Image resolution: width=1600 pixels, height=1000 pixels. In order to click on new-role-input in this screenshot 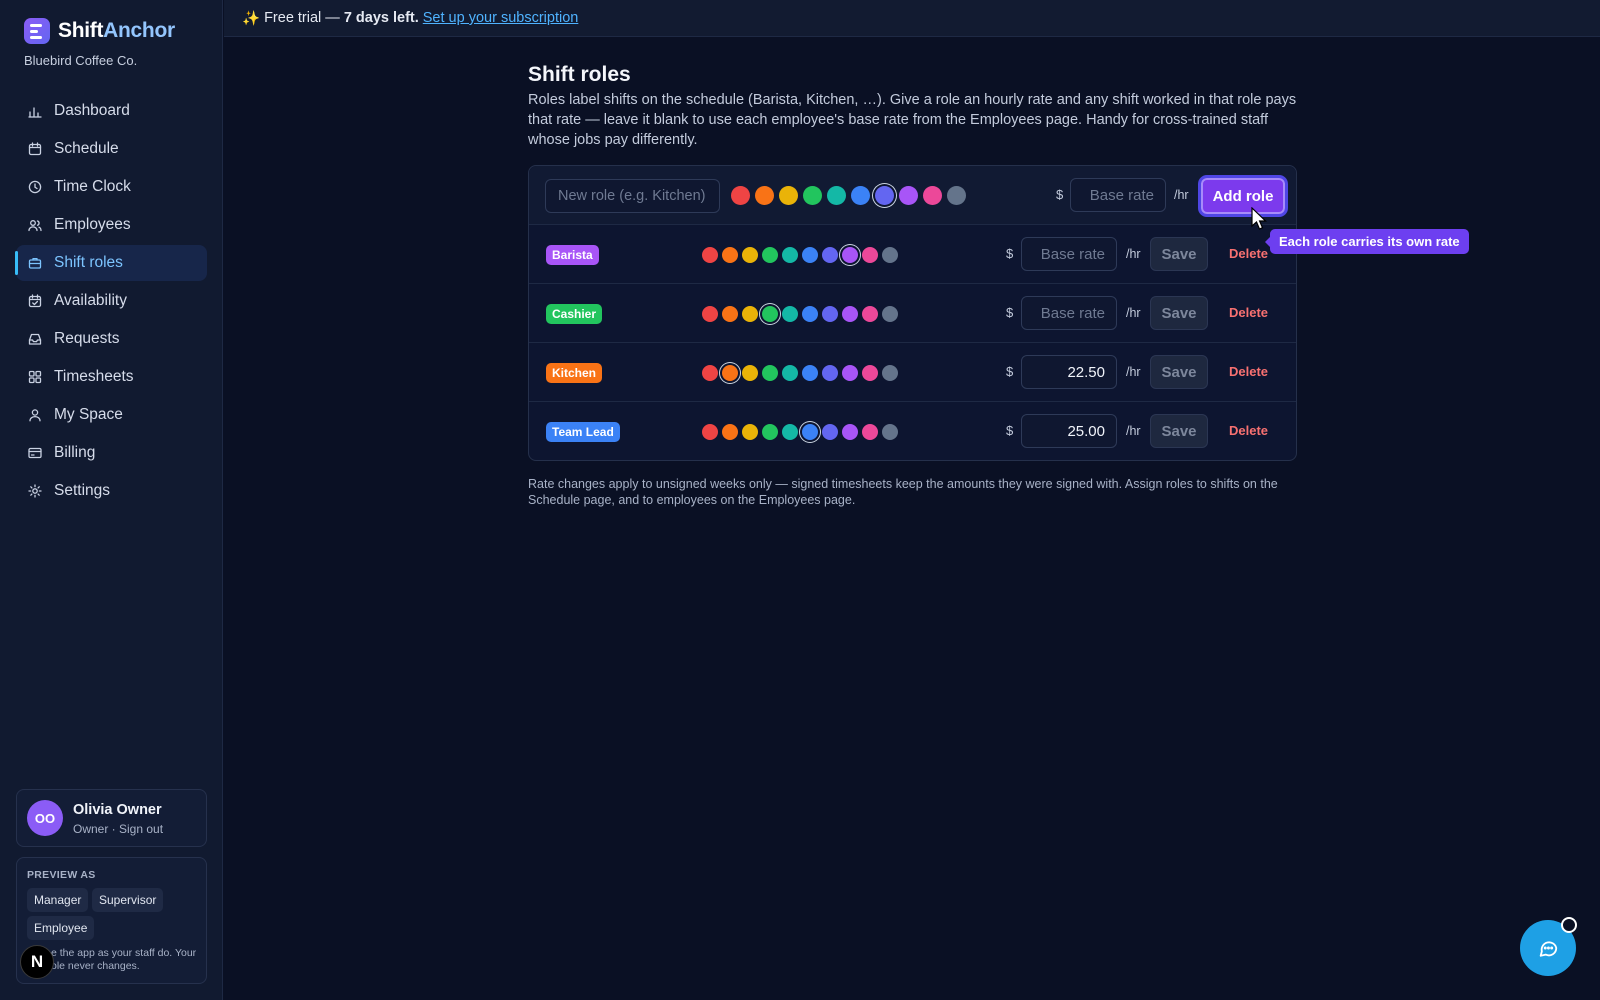, I will do `click(632, 196)`.